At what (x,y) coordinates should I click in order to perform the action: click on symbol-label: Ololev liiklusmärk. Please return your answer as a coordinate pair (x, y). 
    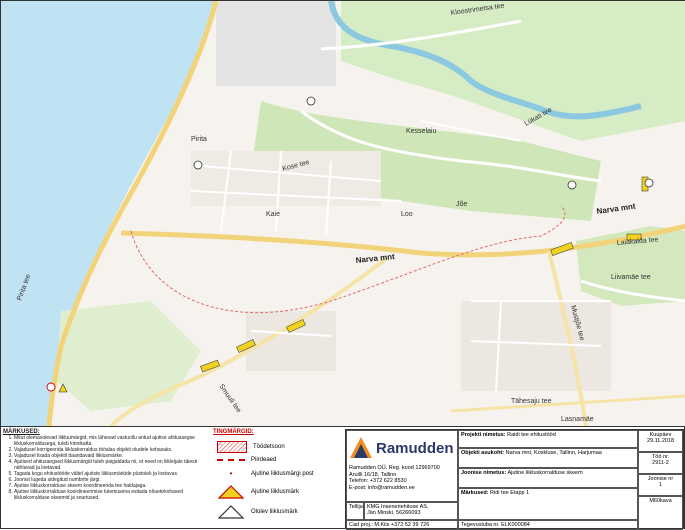
    Looking at the image, I should click on (274, 512).